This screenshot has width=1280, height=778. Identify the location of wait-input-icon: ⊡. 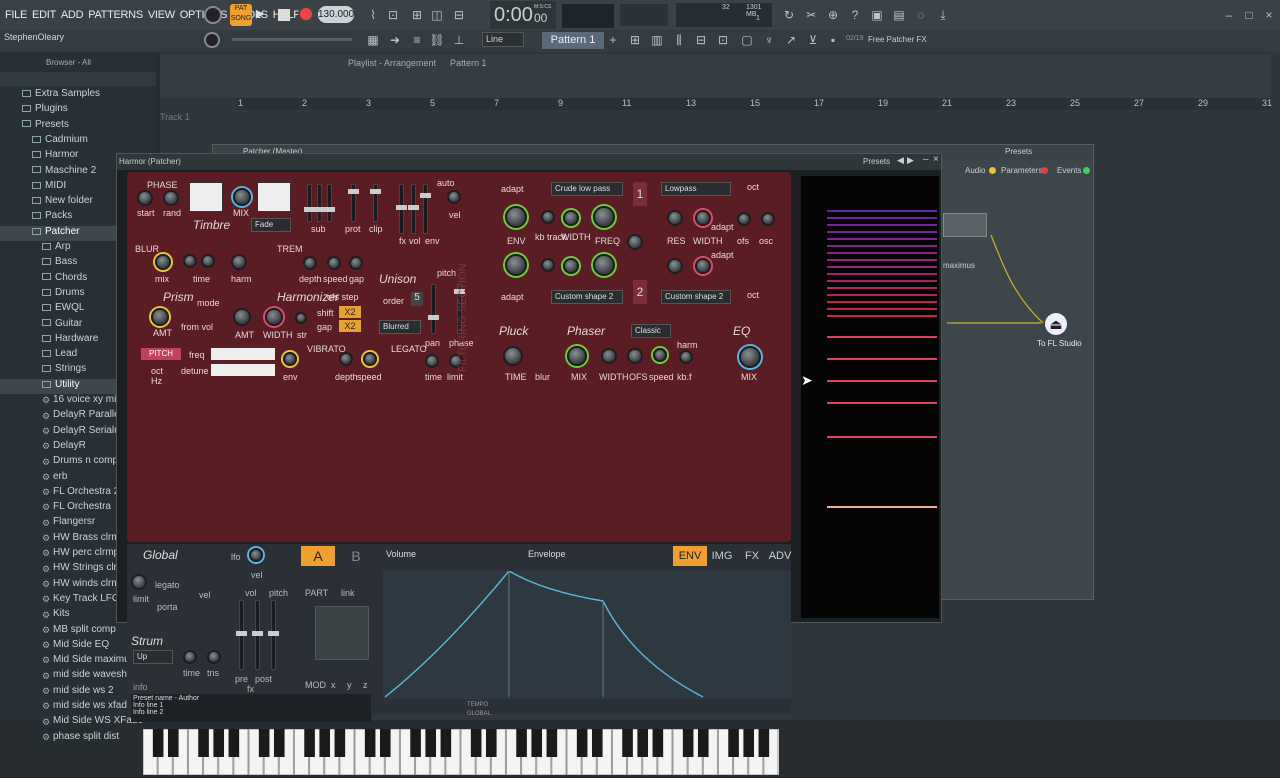
(393, 15).